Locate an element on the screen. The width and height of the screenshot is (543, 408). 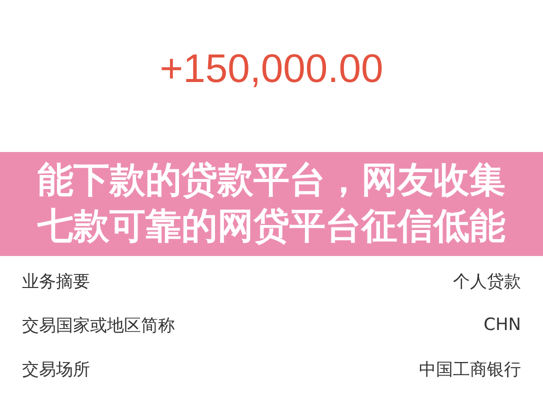
detail-label: 交易国家或地区简称 is located at coordinates (98, 325).